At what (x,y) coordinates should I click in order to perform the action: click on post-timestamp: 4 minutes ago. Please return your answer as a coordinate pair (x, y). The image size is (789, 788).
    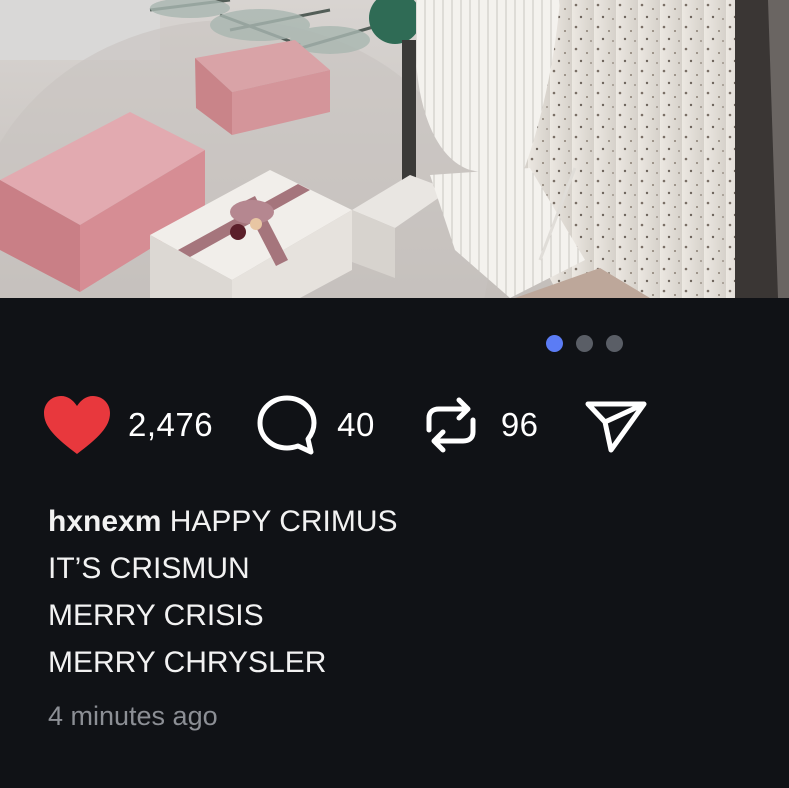
    Looking at the image, I should click on (133, 716).